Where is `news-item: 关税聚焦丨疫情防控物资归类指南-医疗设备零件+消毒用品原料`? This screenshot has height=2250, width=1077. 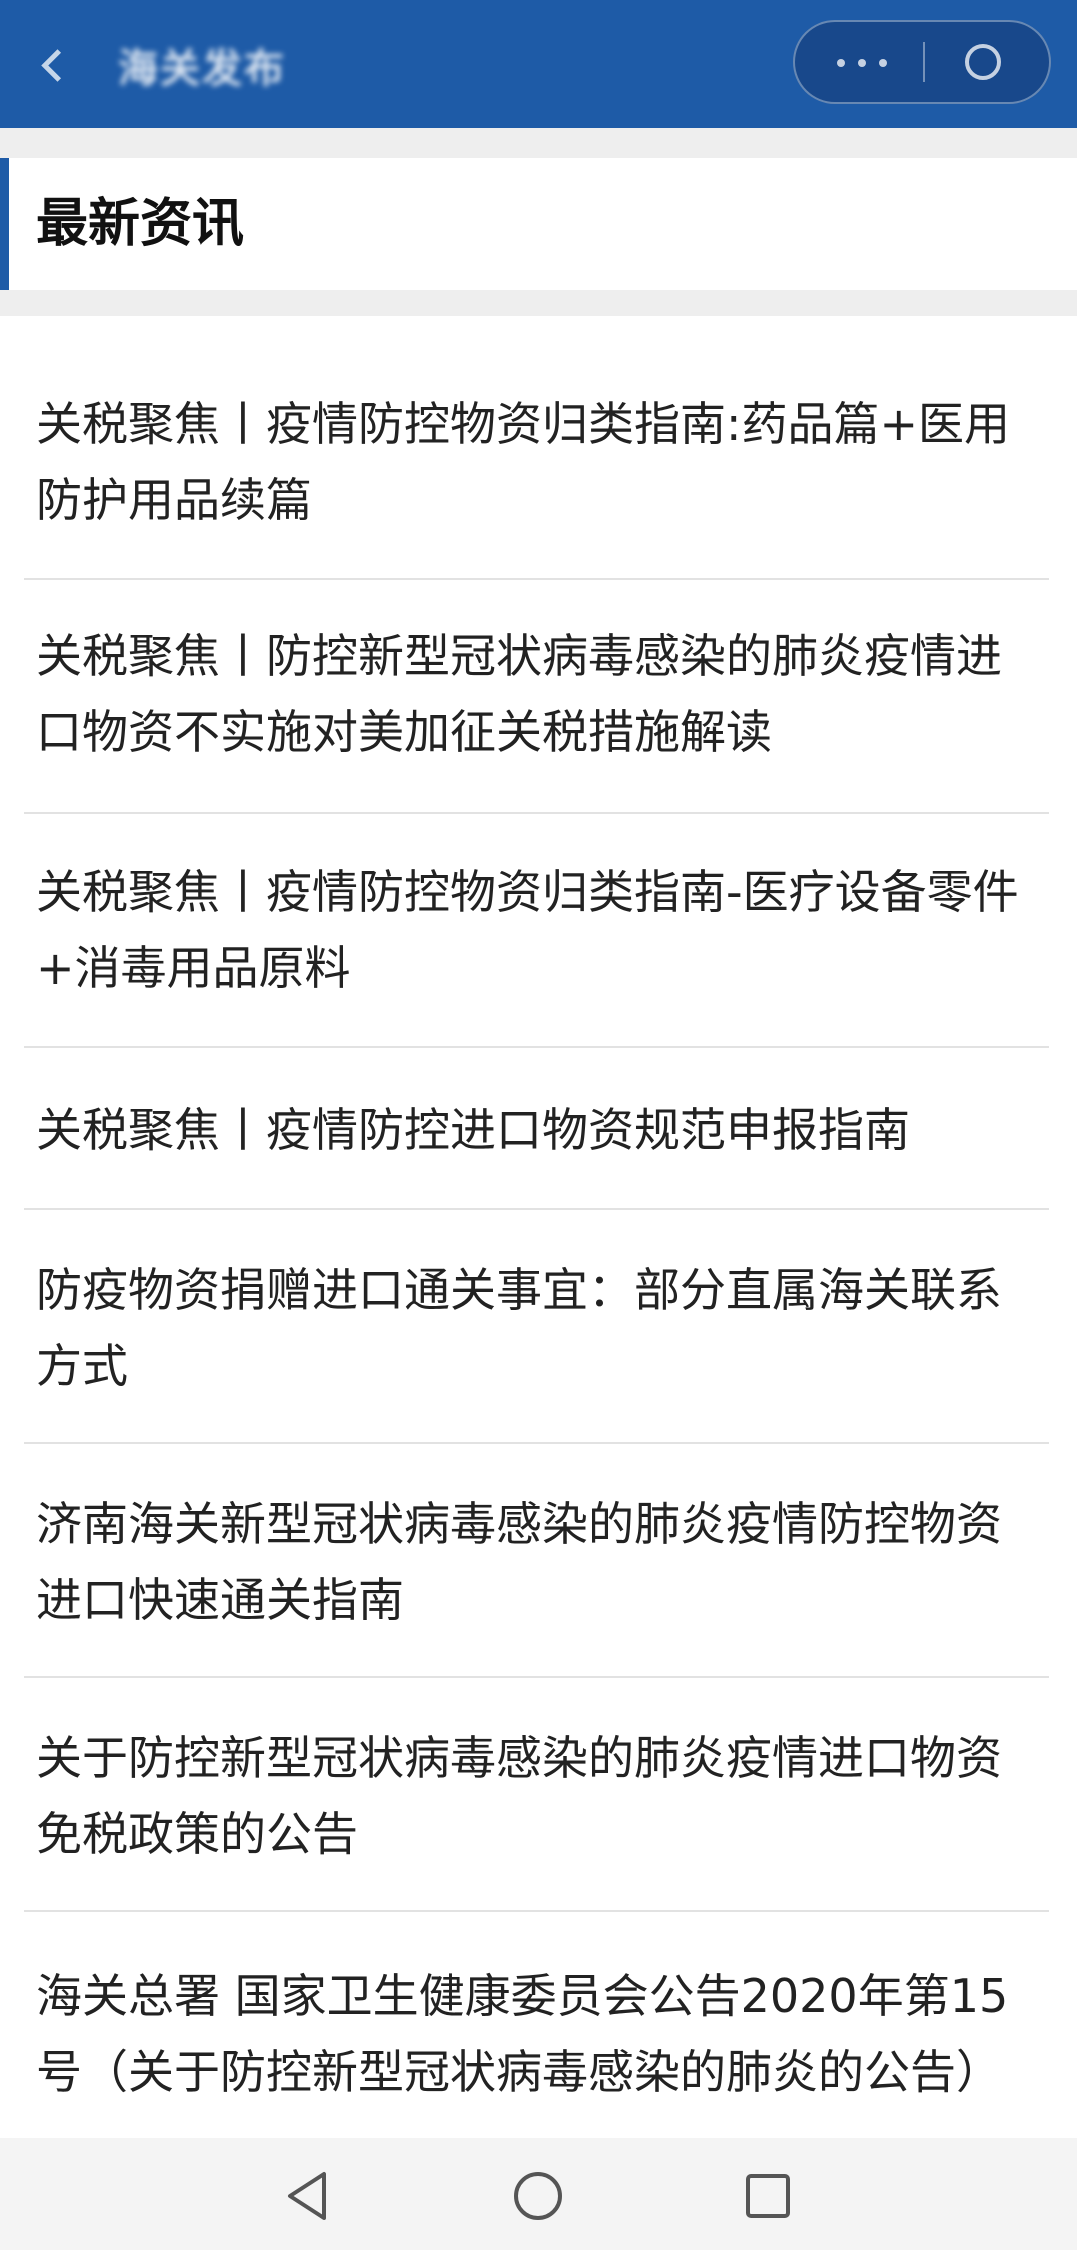
news-item: 关税聚焦丨疫情防控物资归类指南-医疗设备零件+消毒用品原料 is located at coordinates (538, 931).